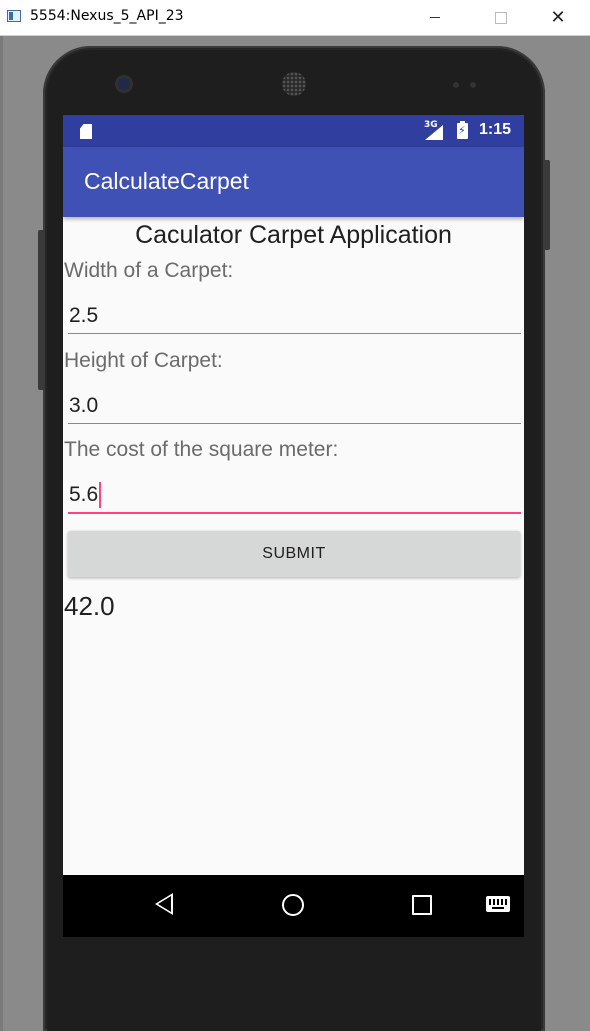 The height and width of the screenshot is (1031, 590). I want to click on close-button: ✕, so click(558, 17).